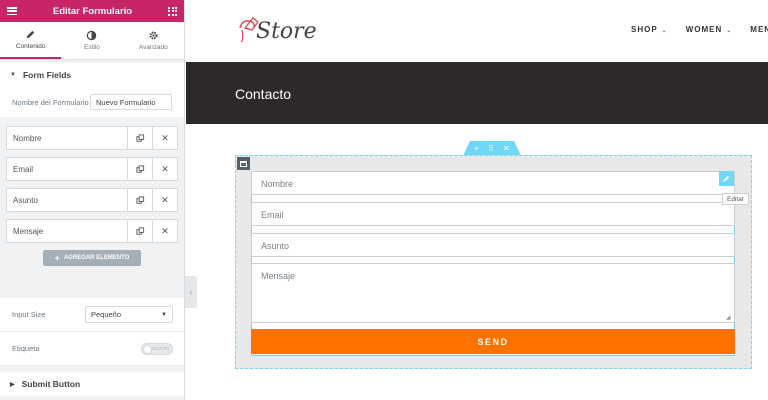 This screenshot has height=400, width=768. What do you see at coordinates (57, 258) in the screenshot?
I see `plus-icon: +` at bounding box center [57, 258].